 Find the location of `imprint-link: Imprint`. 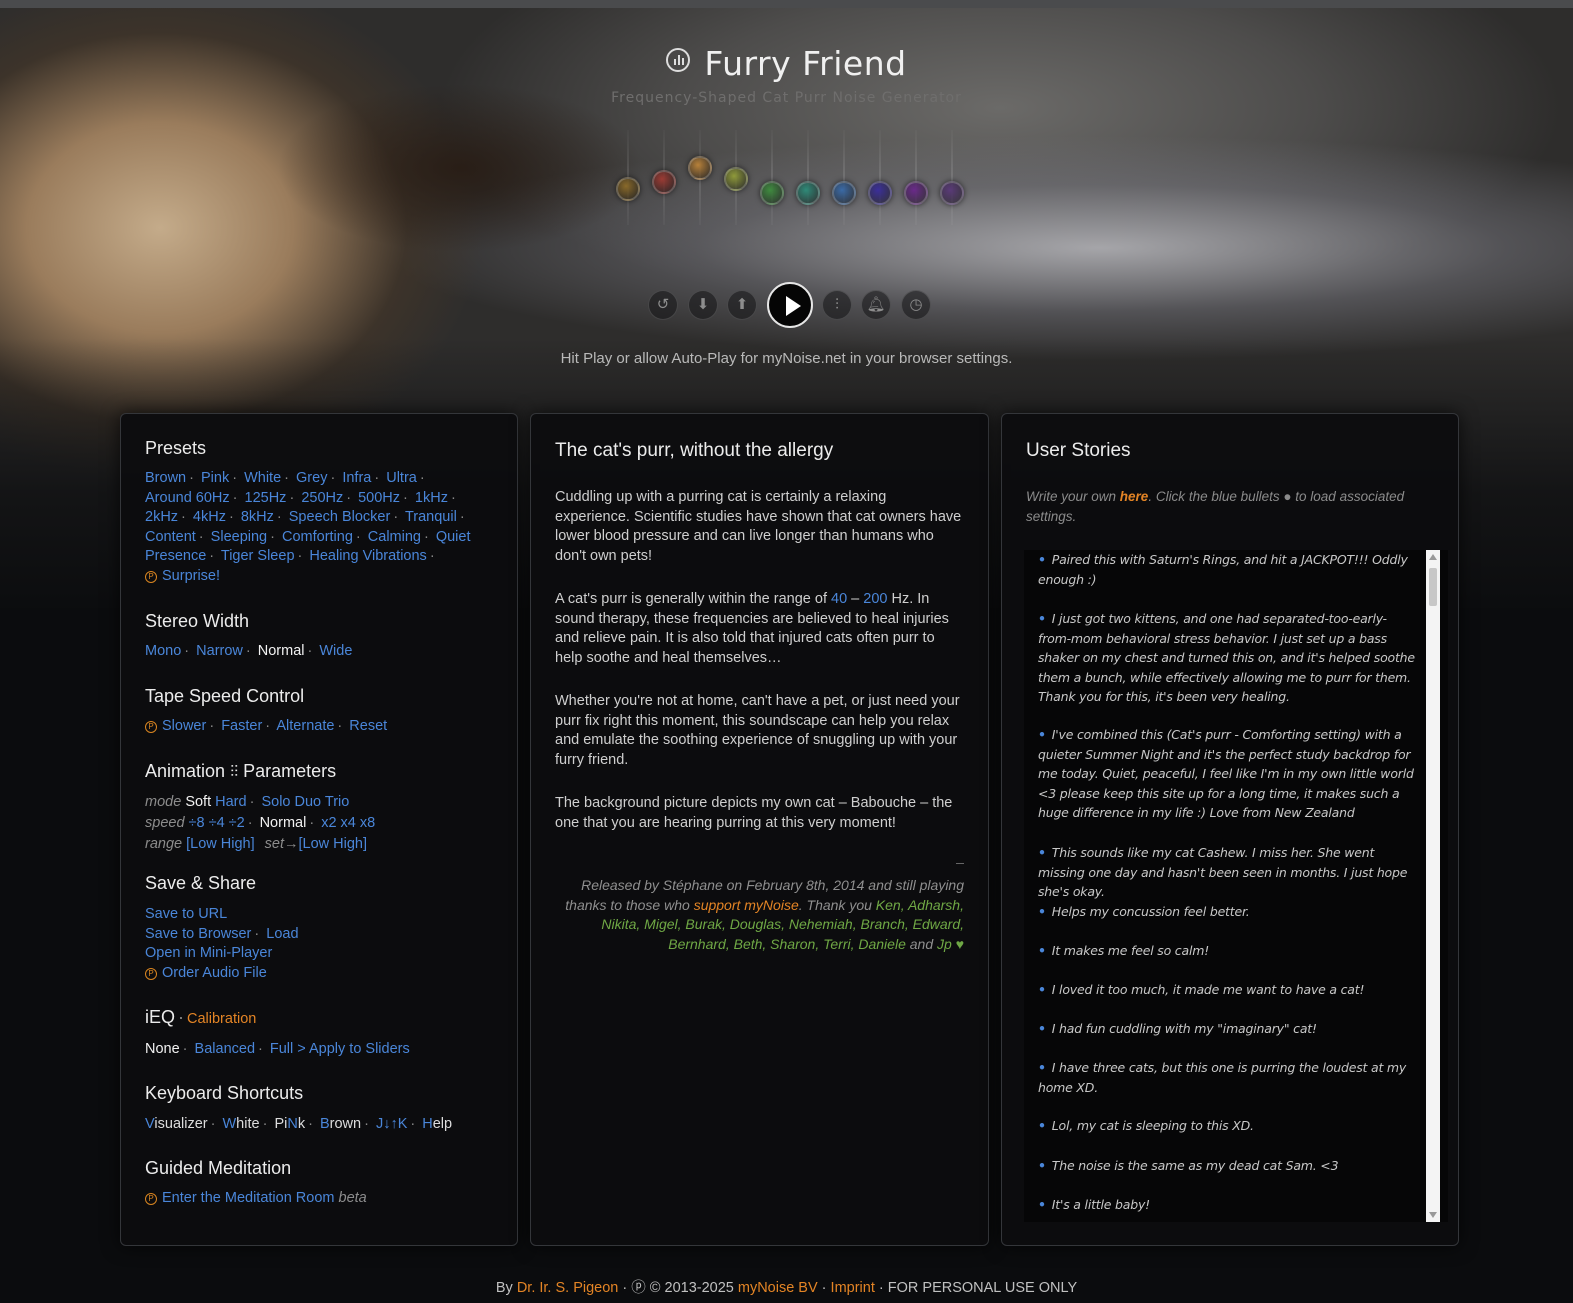

imprint-link: Imprint is located at coordinates (853, 1288).